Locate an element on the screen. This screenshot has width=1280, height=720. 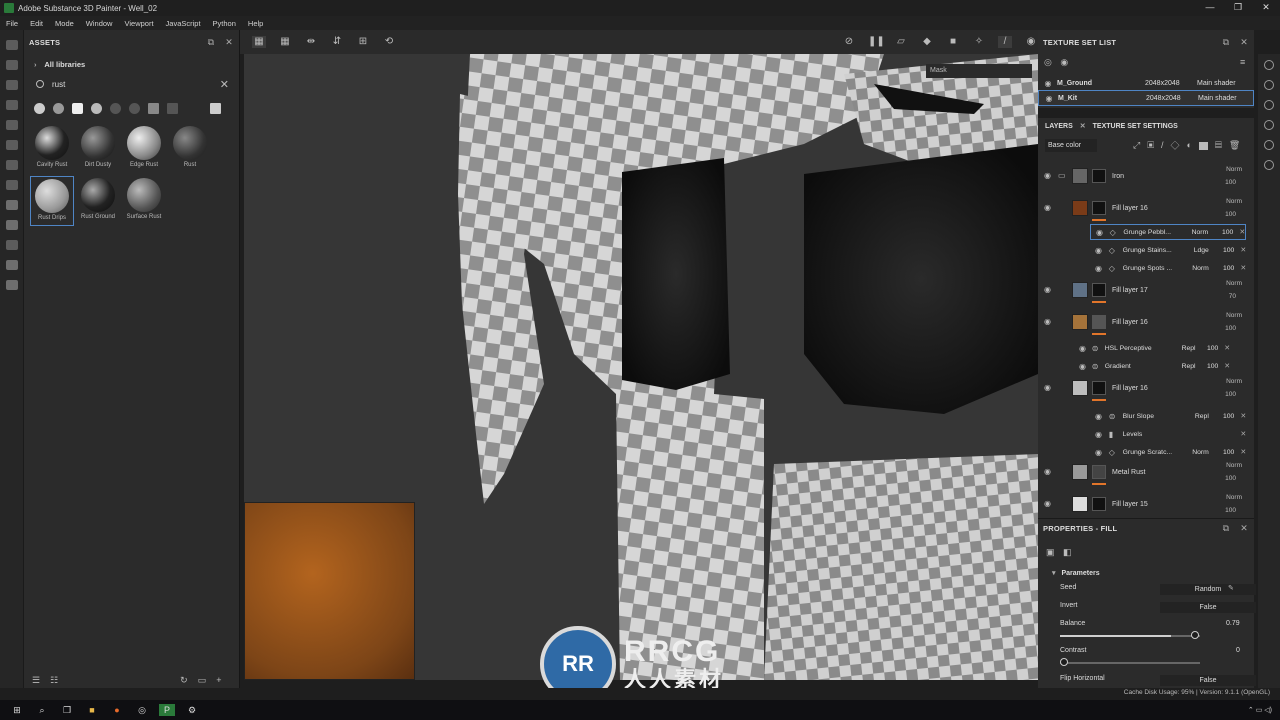
effect-blend: Repl is located at coordinates (1194, 416).